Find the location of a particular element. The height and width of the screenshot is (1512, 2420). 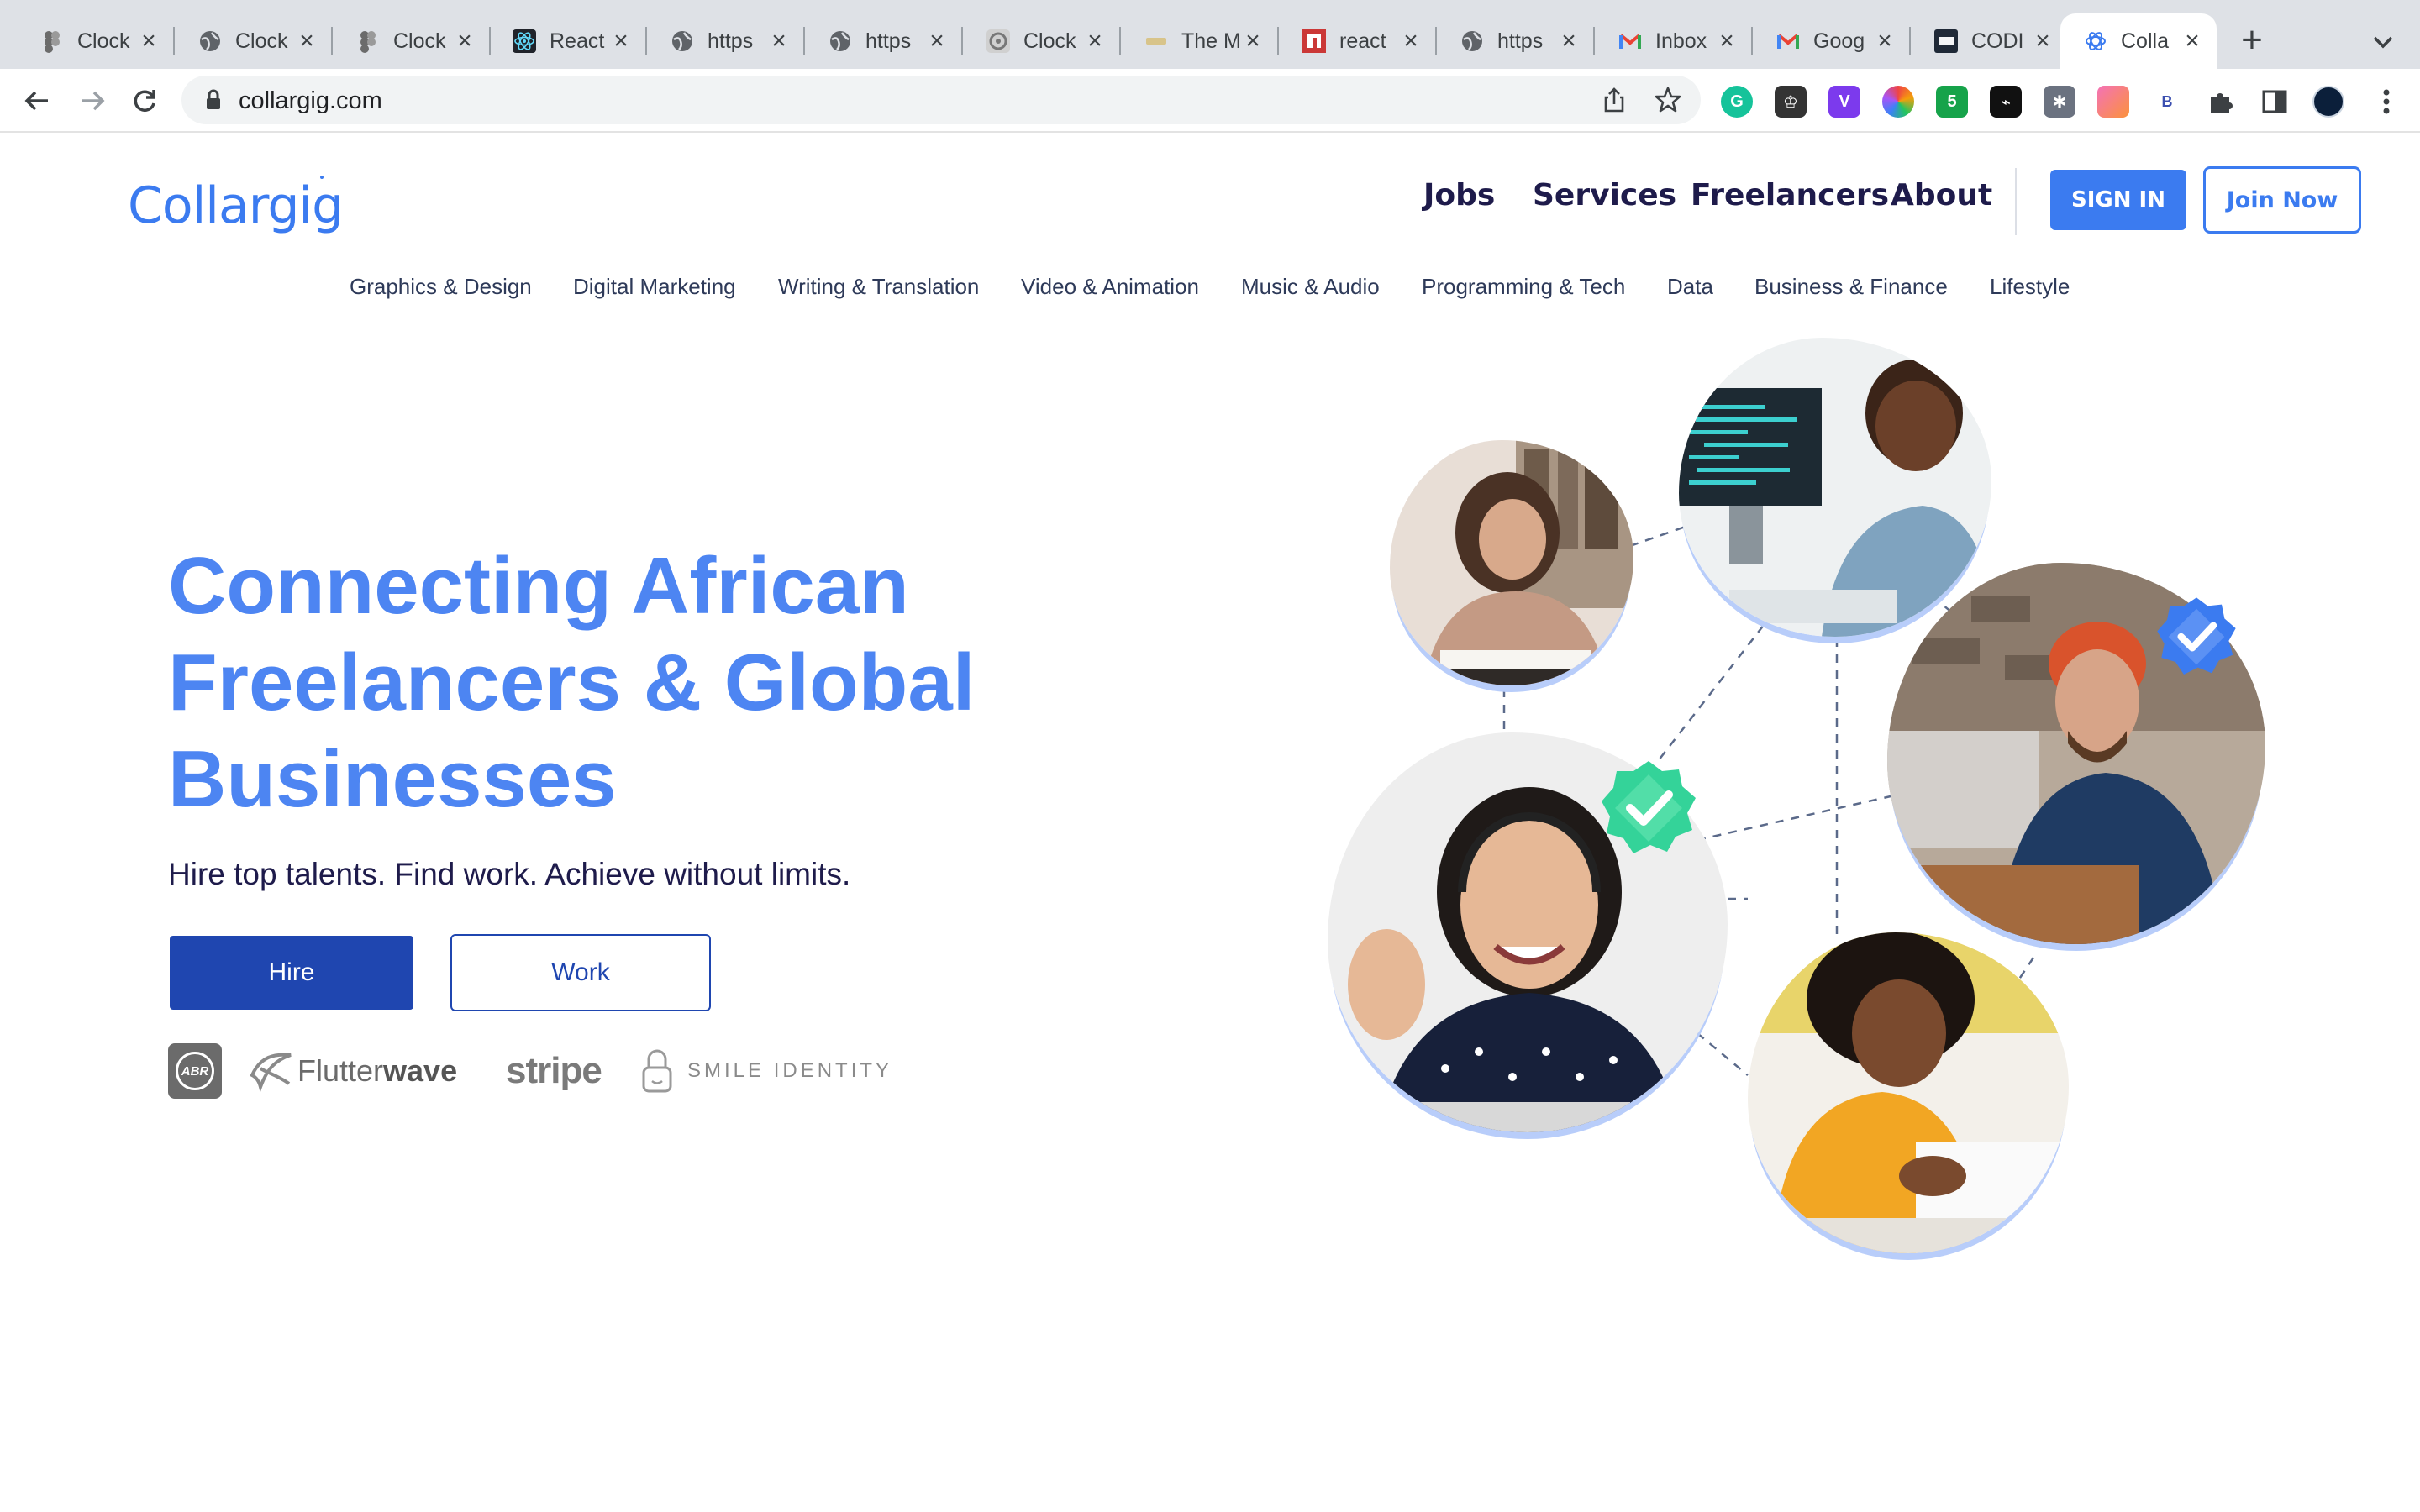

v-extension-icon: V is located at coordinates (1844, 102).